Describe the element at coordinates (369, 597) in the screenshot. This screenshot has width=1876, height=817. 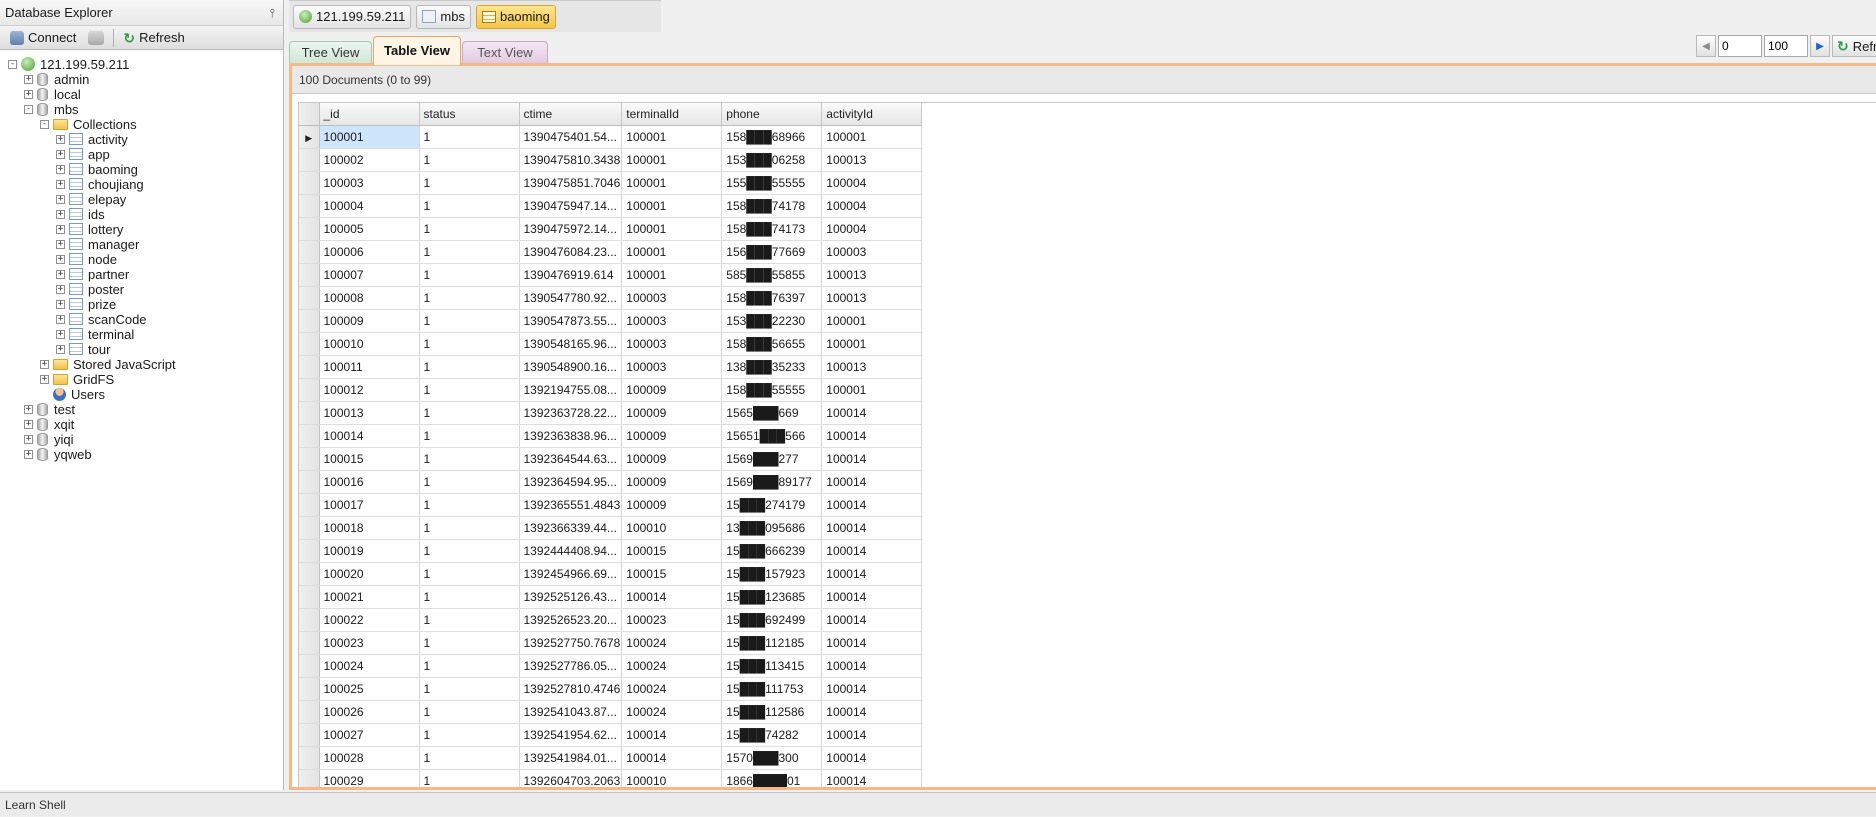
I see `table-cell: 100021` at that location.